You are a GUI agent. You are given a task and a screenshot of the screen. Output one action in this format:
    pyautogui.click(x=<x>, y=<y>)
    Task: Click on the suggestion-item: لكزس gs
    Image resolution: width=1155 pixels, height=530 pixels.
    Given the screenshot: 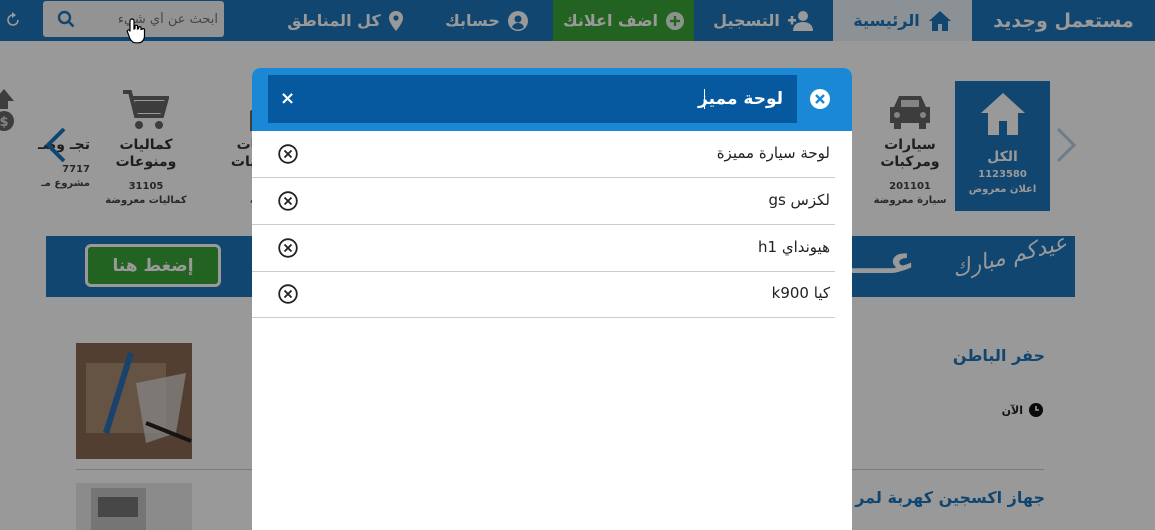 What is the action you would take?
    pyautogui.click(x=543, y=201)
    